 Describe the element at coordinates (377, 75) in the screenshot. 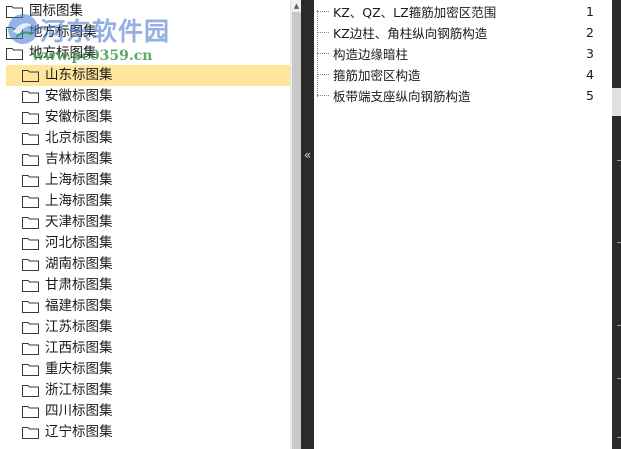

I see `list-item-title: 箍筋加密区构造` at that location.